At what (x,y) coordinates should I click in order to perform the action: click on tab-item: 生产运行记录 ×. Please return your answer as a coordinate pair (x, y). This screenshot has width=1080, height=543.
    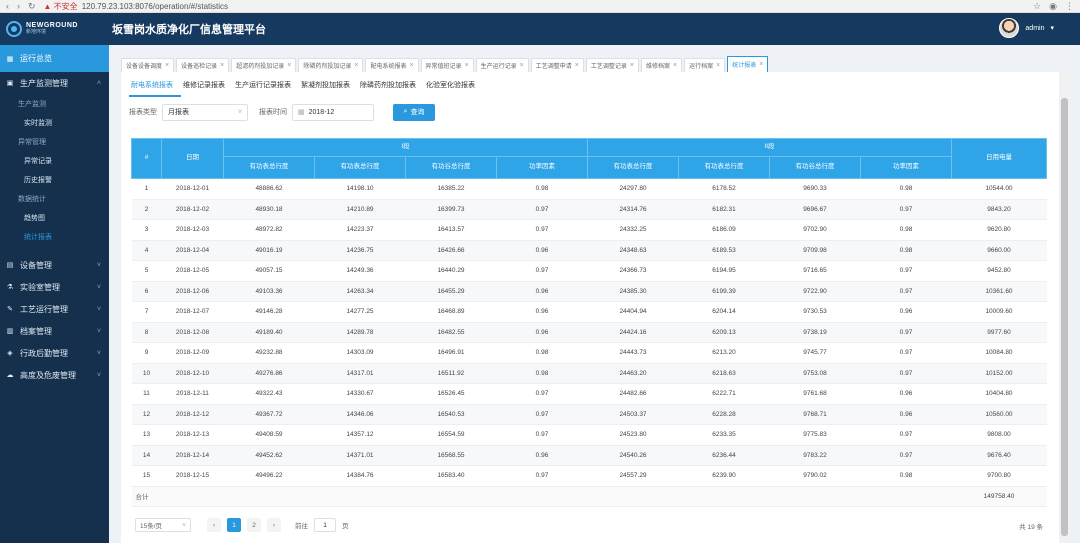
    Looking at the image, I should click on (502, 65).